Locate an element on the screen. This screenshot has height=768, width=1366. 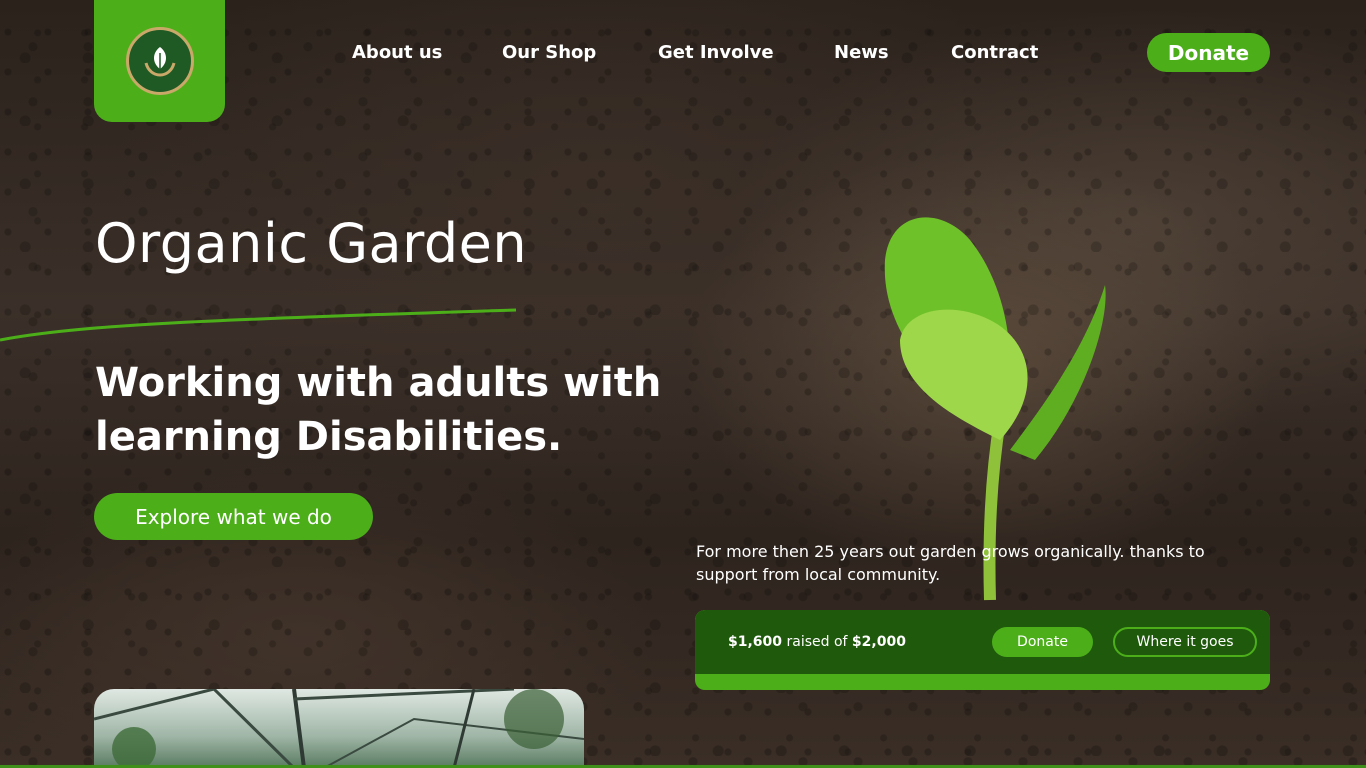
fundraiser-status: $1,600 raised of $2,000 is located at coordinates (817, 642).